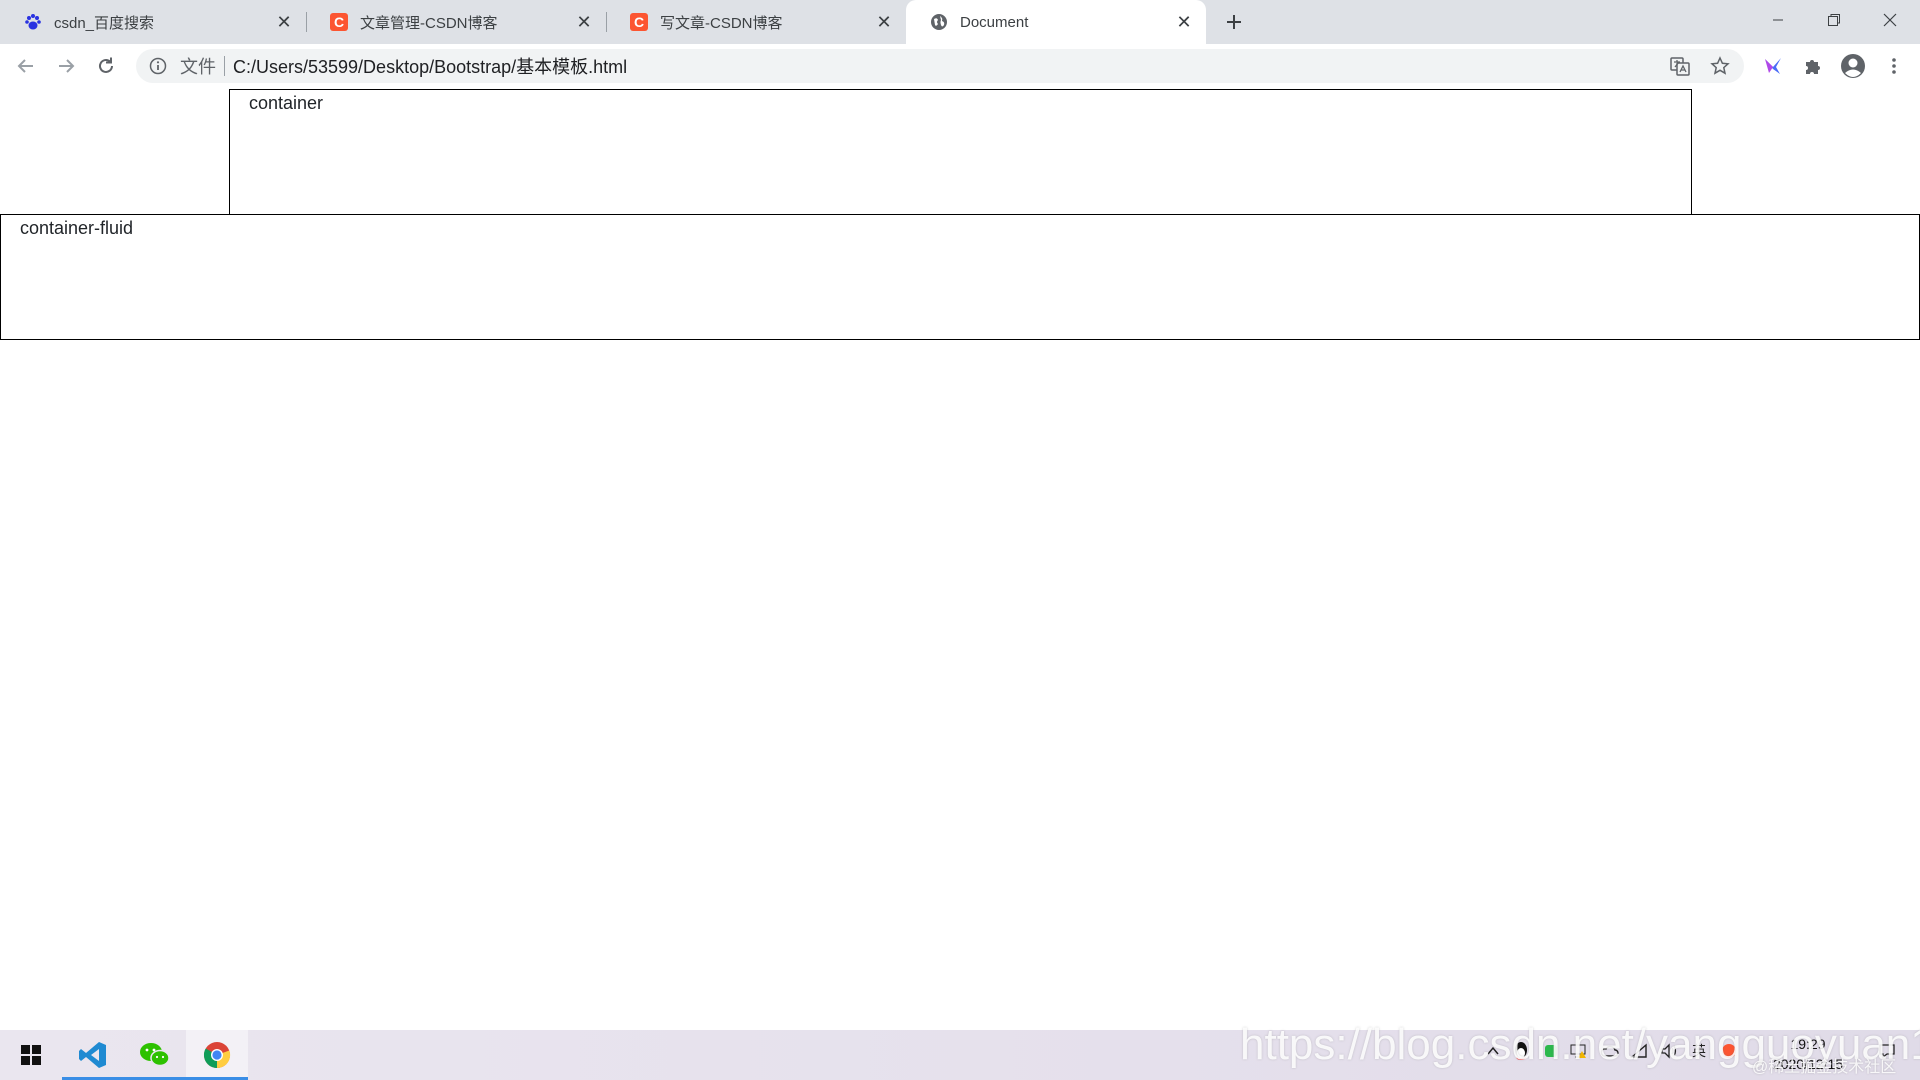 This screenshot has height=1080, width=1920. What do you see at coordinates (960, 277) in the screenshot?
I see `container-fluid-box: container-fluid` at bounding box center [960, 277].